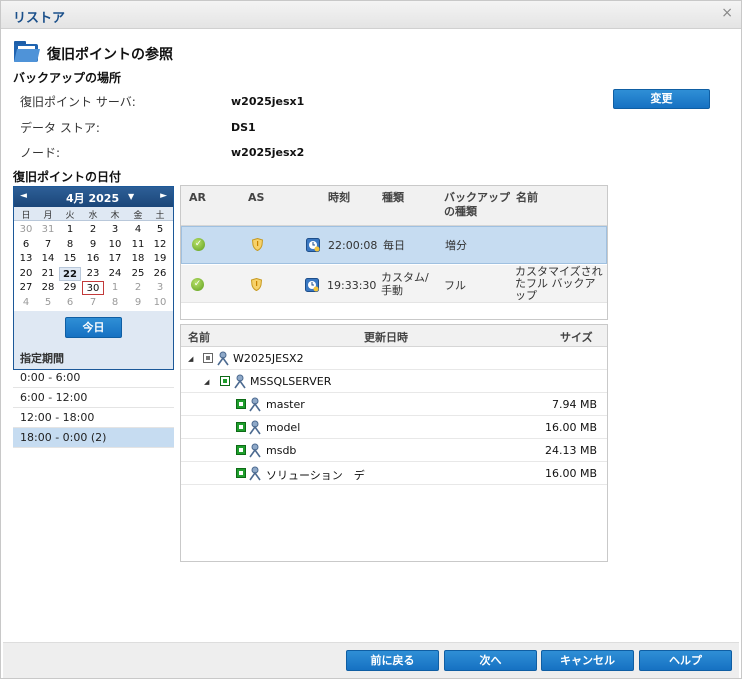 The width and height of the screenshot is (742, 679). What do you see at coordinates (339, 198) in the screenshot?
I see `col-time: 時刻` at bounding box center [339, 198].